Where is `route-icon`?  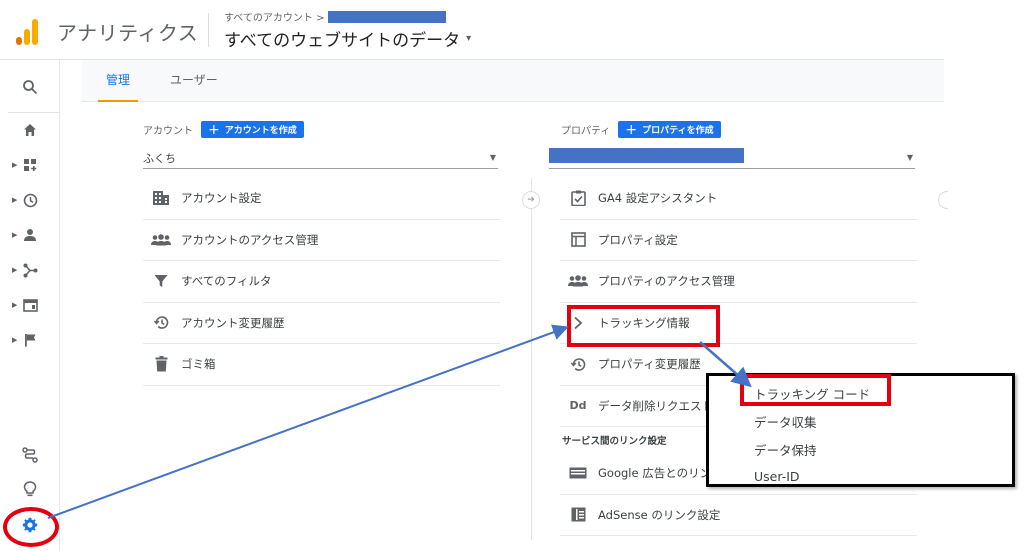 route-icon is located at coordinates (30, 455).